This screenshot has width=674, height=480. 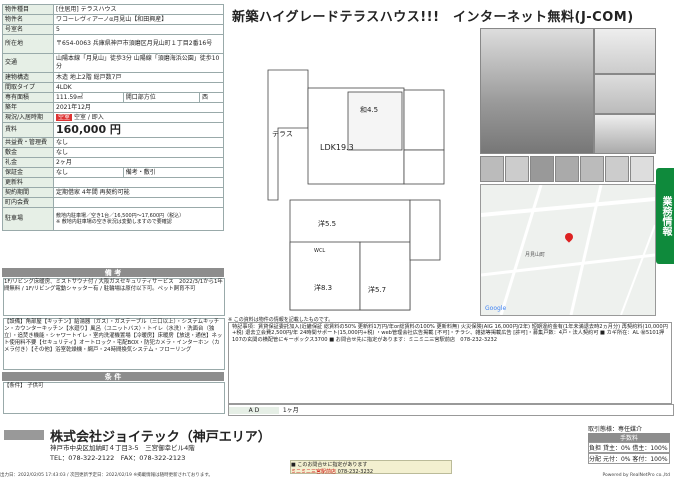 I want to click on logo-icon, so click(x=24, y=435).